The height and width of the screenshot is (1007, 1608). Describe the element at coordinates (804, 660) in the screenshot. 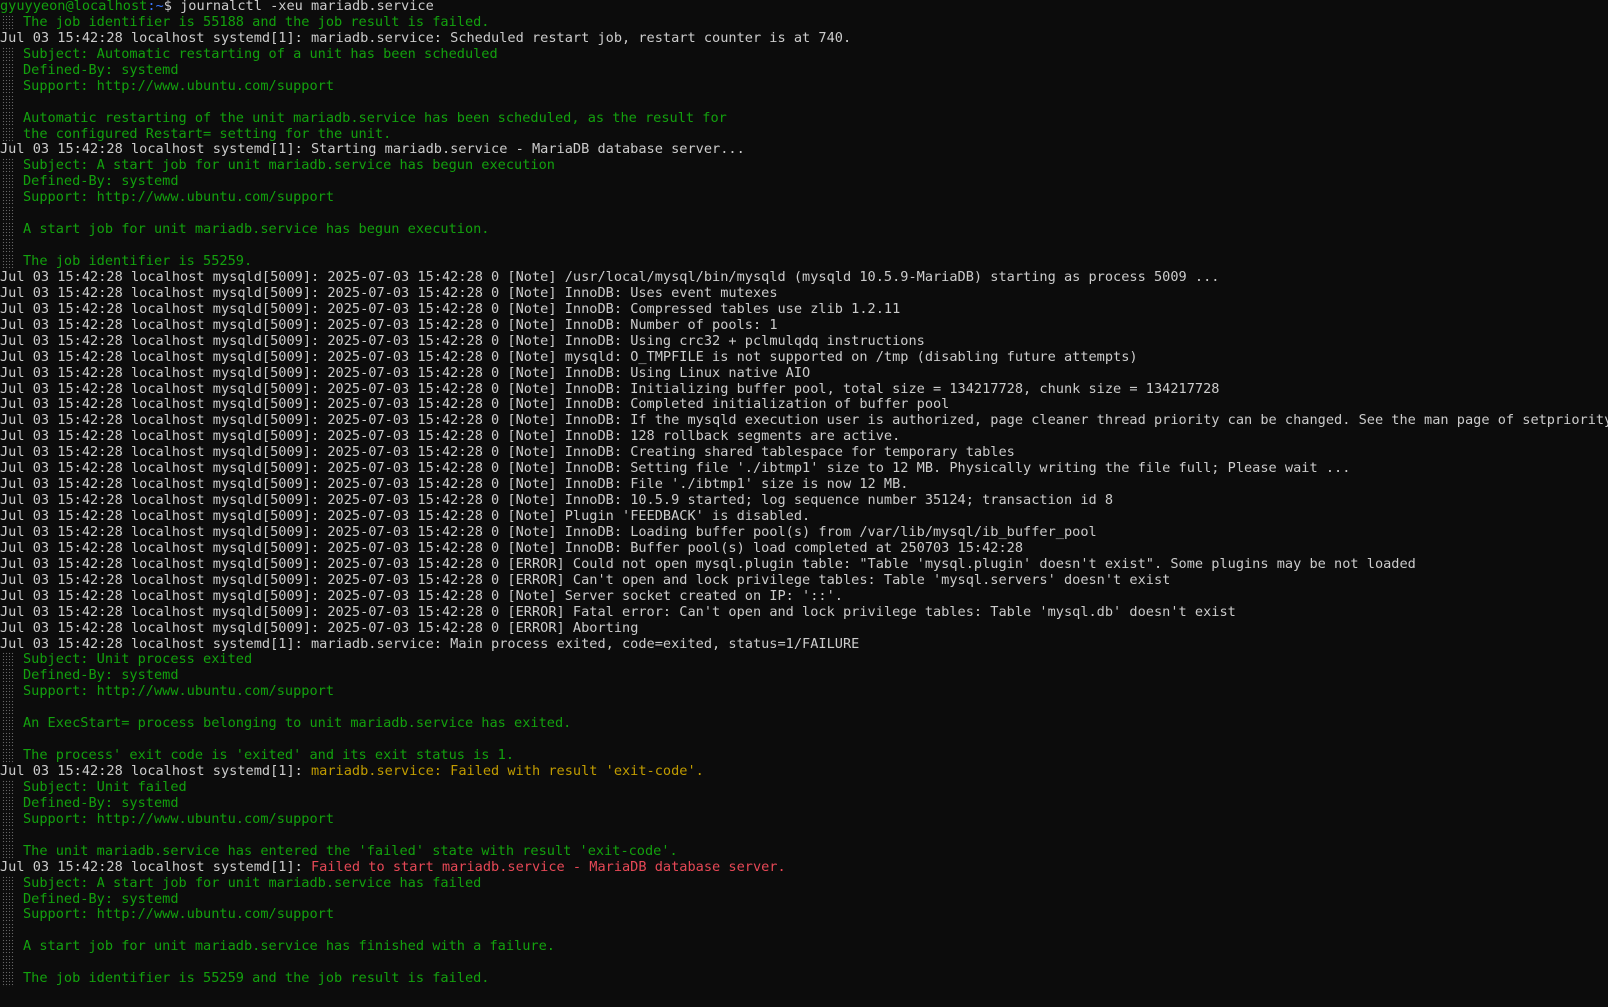

I see `catalog-line: Subject: Unit process exited` at that location.